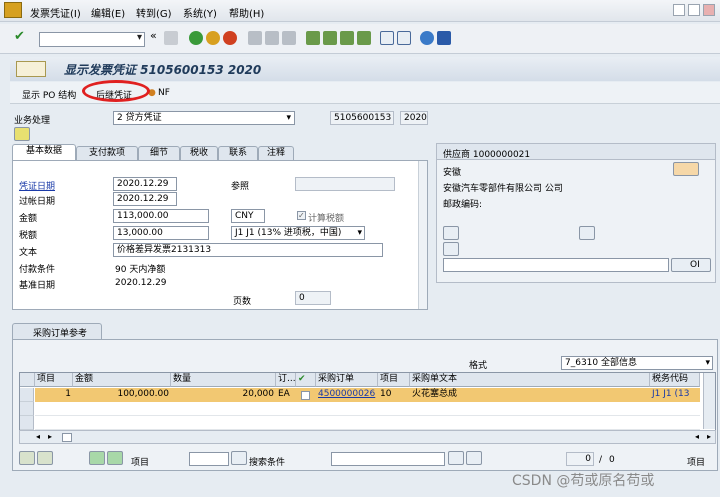 This screenshot has width=720, height=497. I want to click on tab-basic-data: 基本数据, so click(44, 152).